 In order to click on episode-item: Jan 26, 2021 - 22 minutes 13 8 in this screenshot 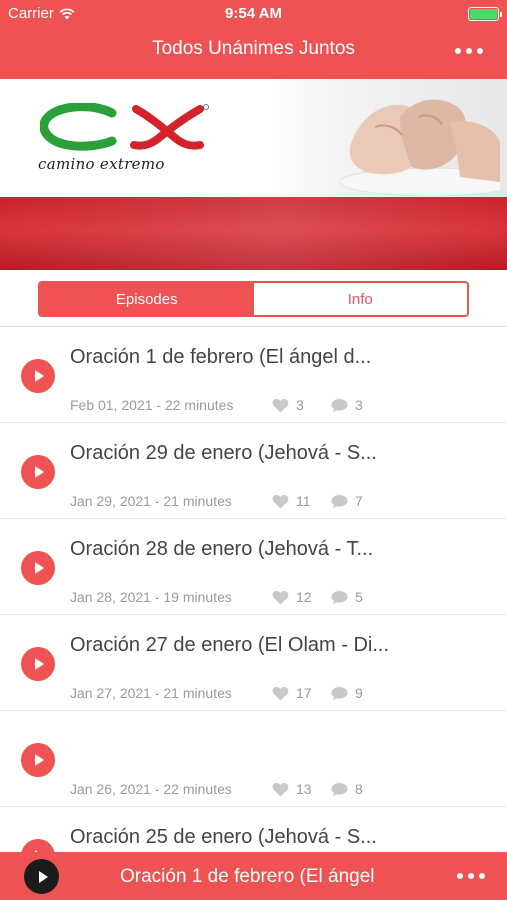, I will do `click(253, 759)`.